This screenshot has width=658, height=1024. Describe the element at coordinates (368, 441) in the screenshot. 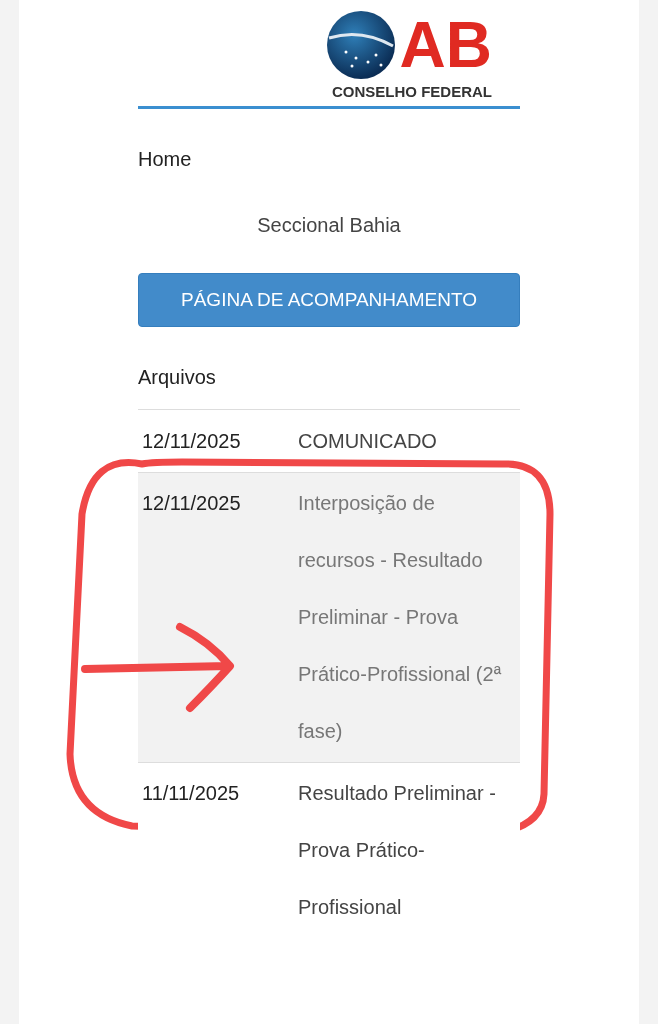

I see `file-title: COMUNICADO` at that location.